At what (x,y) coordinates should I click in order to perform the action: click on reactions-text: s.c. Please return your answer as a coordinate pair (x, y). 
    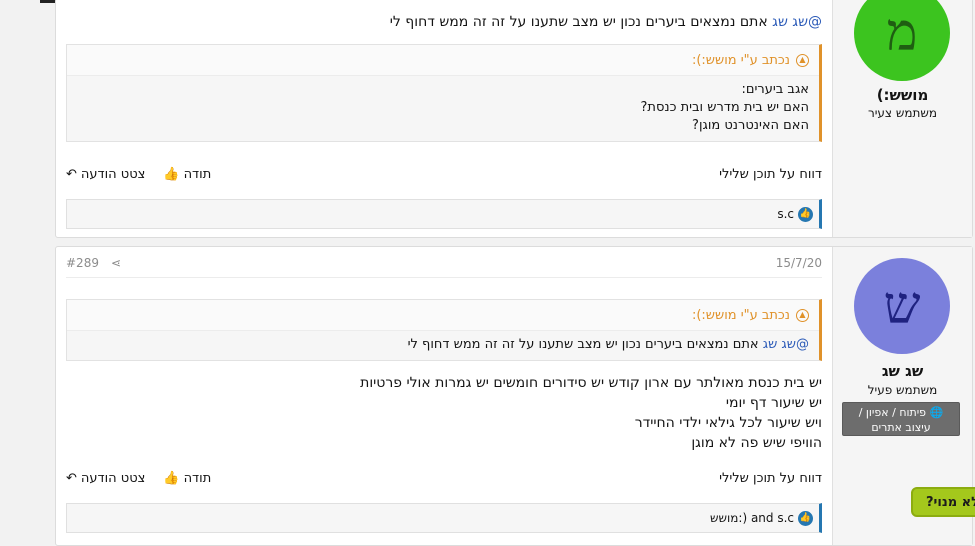
    Looking at the image, I should click on (785, 214).